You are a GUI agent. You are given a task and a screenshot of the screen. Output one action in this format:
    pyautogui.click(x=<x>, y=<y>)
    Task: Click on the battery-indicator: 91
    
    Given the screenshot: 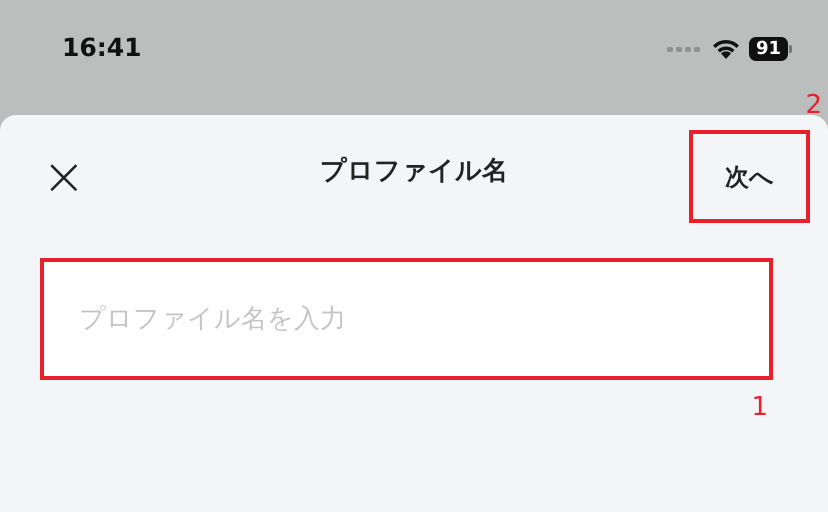 What is the action you would take?
    pyautogui.click(x=768, y=49)
    